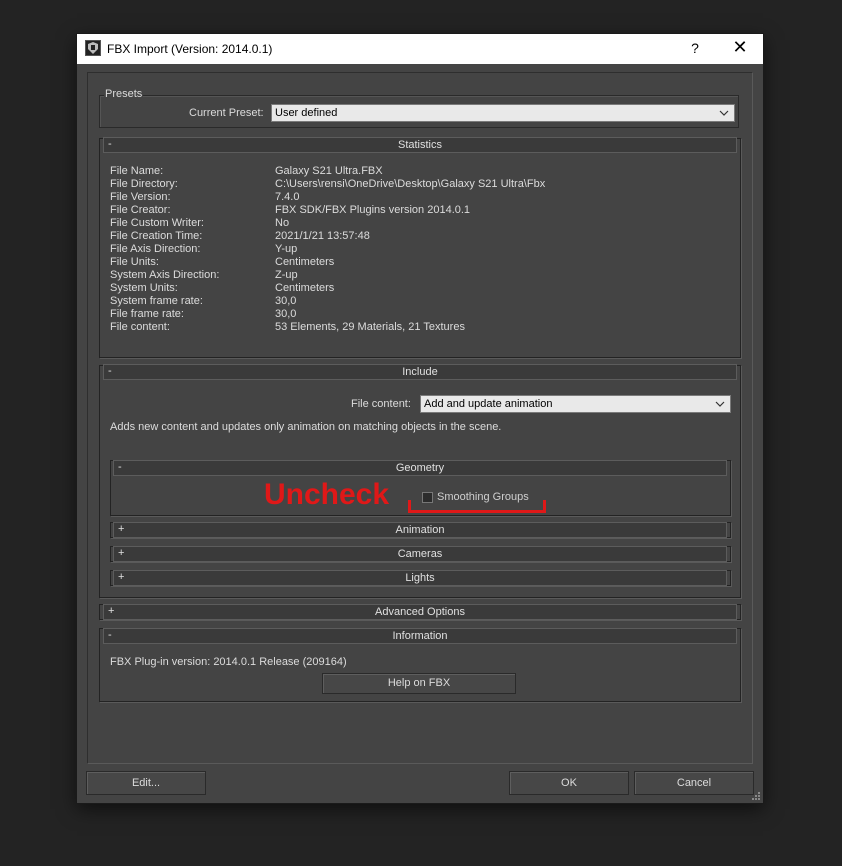 The height and width of the screenshot is (866, 842). What do you see at coordinates (156, 236) in the screenshot?
I see `statistics-label: File Creation Time:` at bounding box center [156, 236].